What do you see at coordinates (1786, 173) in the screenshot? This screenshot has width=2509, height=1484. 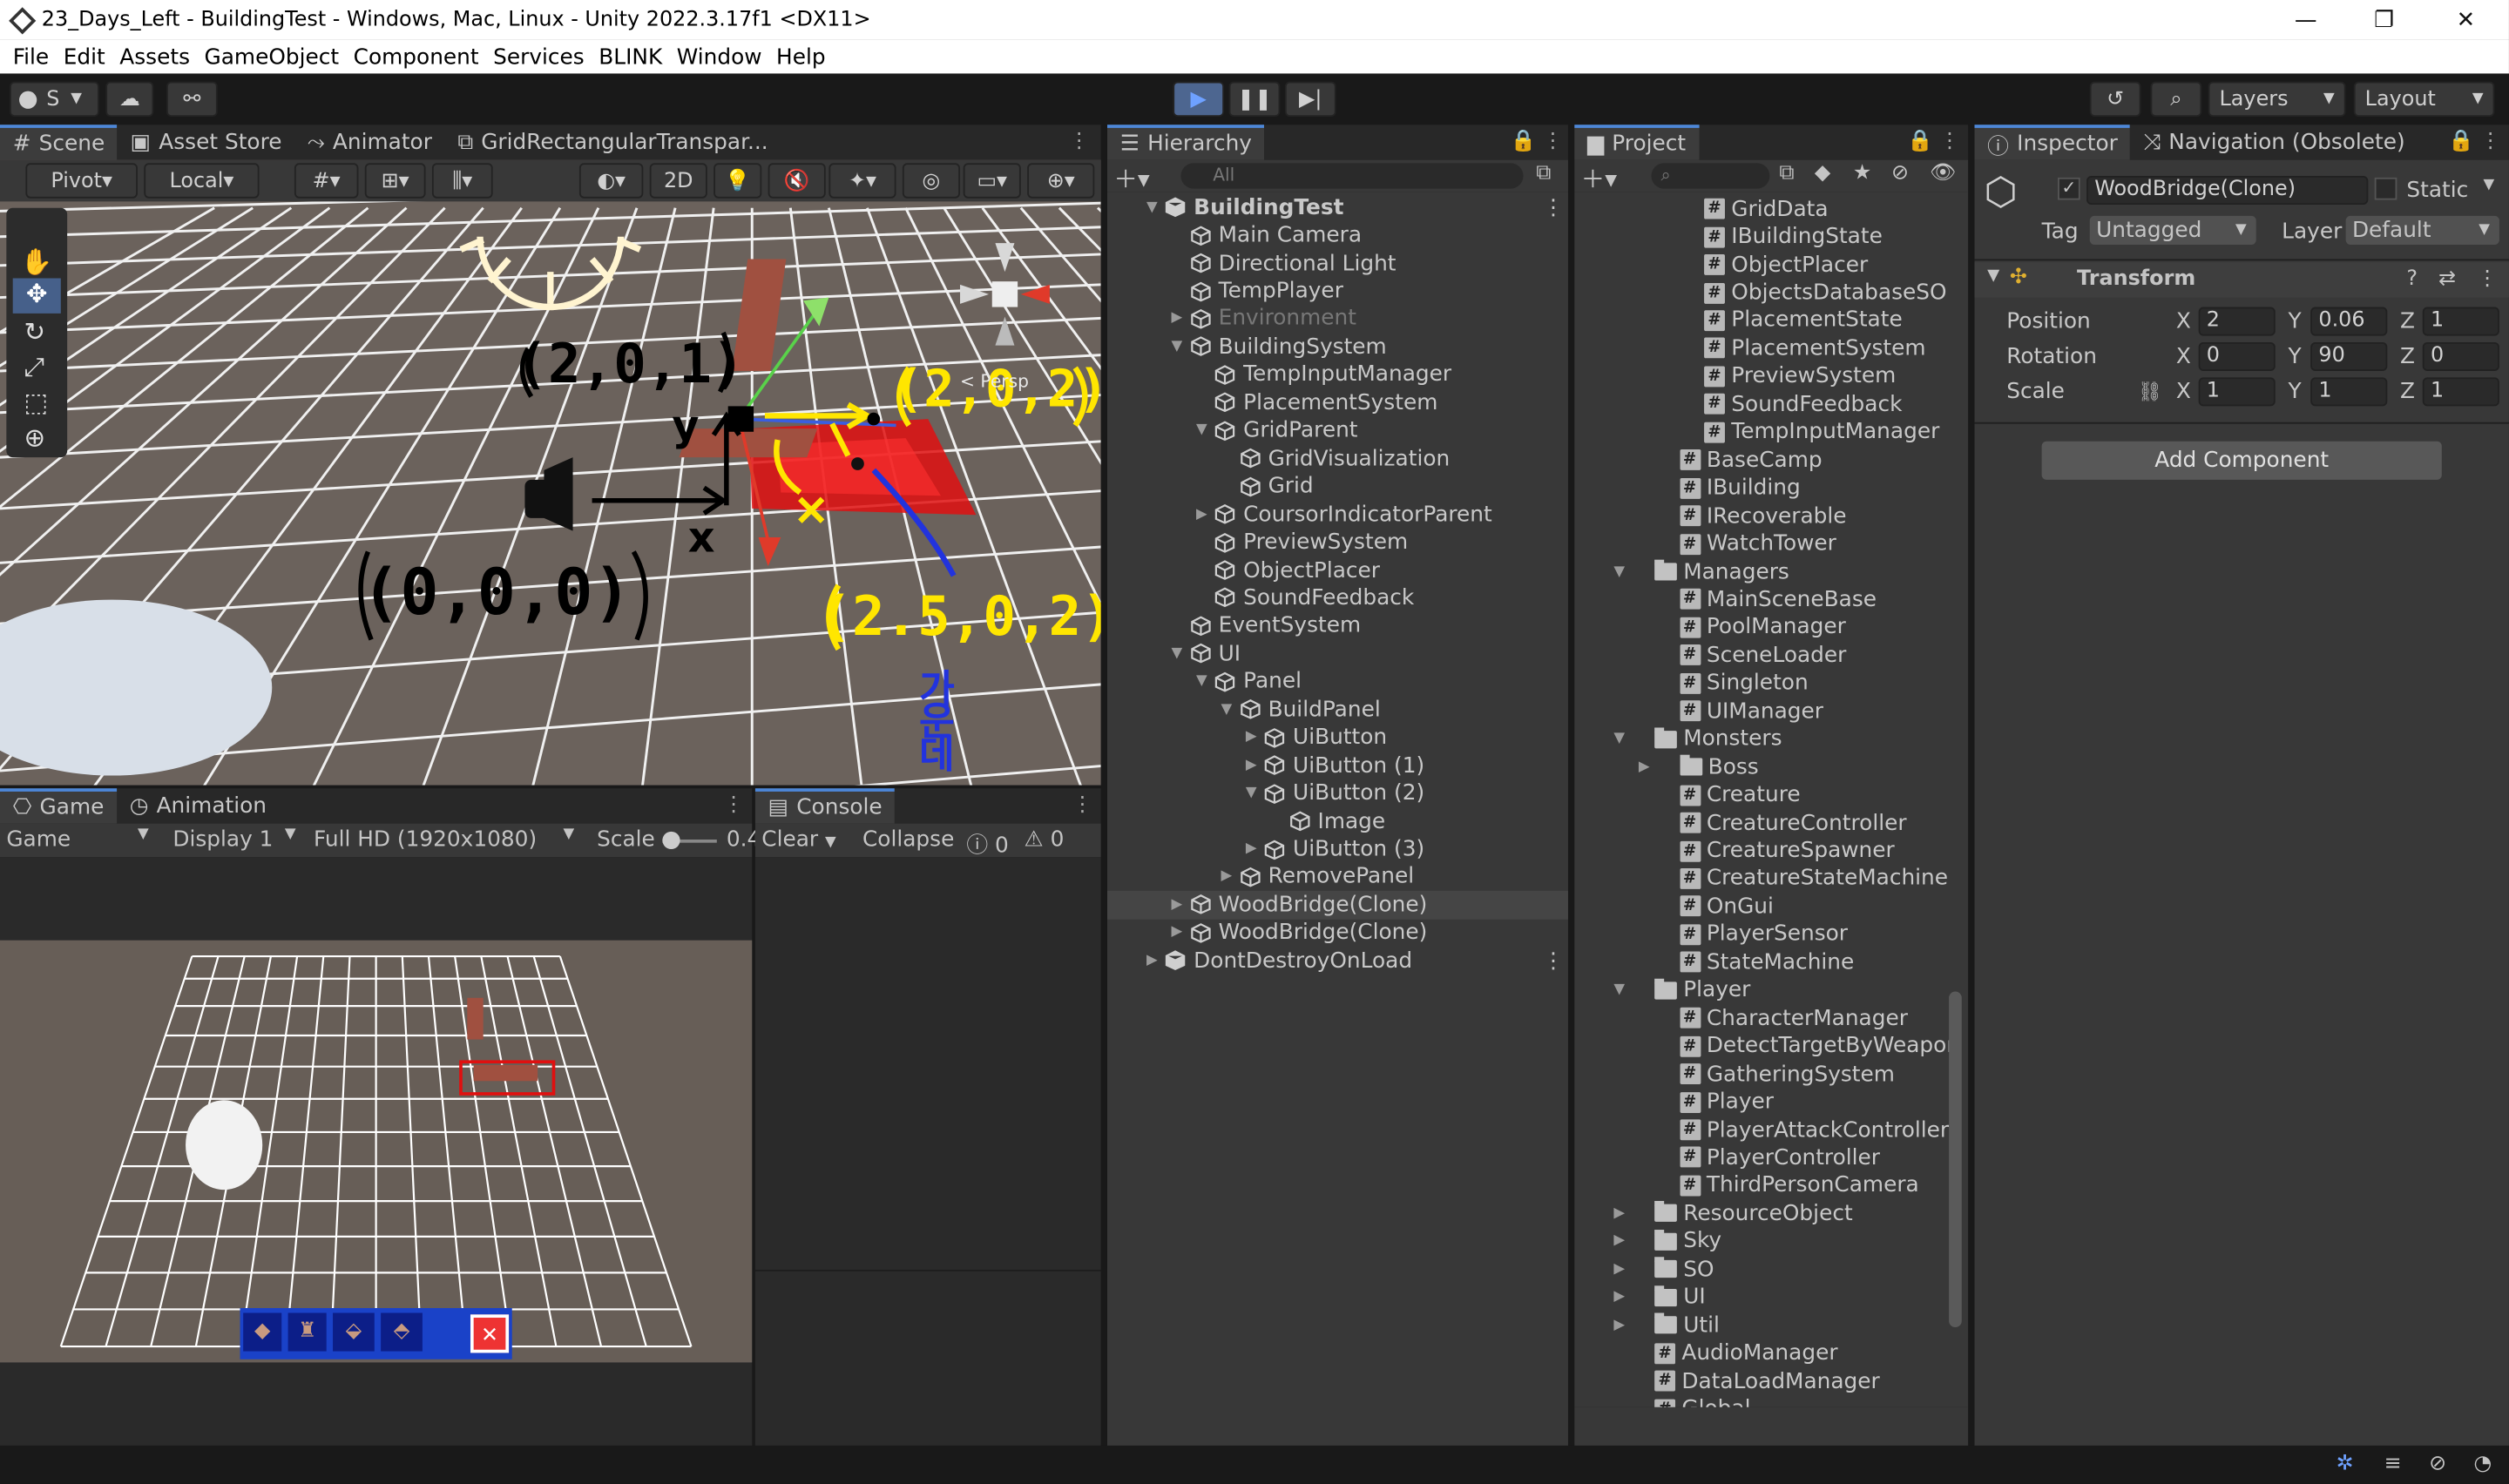 I see `type-filter-icon: ⧉` at bounding box center [1786, 173].